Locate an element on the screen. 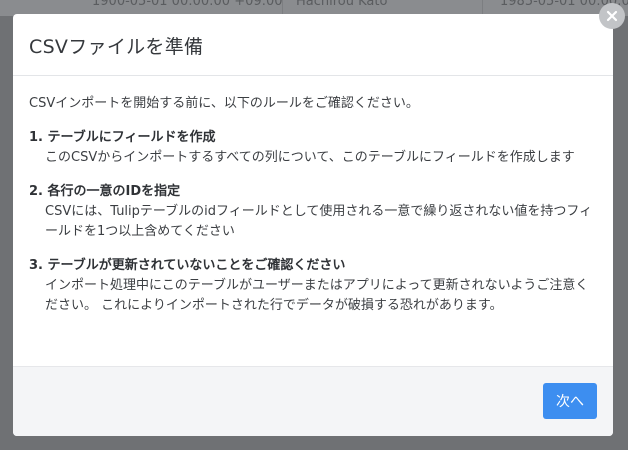 The image size is (628, 450). rule-title: 1. テーブルにフィールドを作成 is located at coordinates (122, 137).